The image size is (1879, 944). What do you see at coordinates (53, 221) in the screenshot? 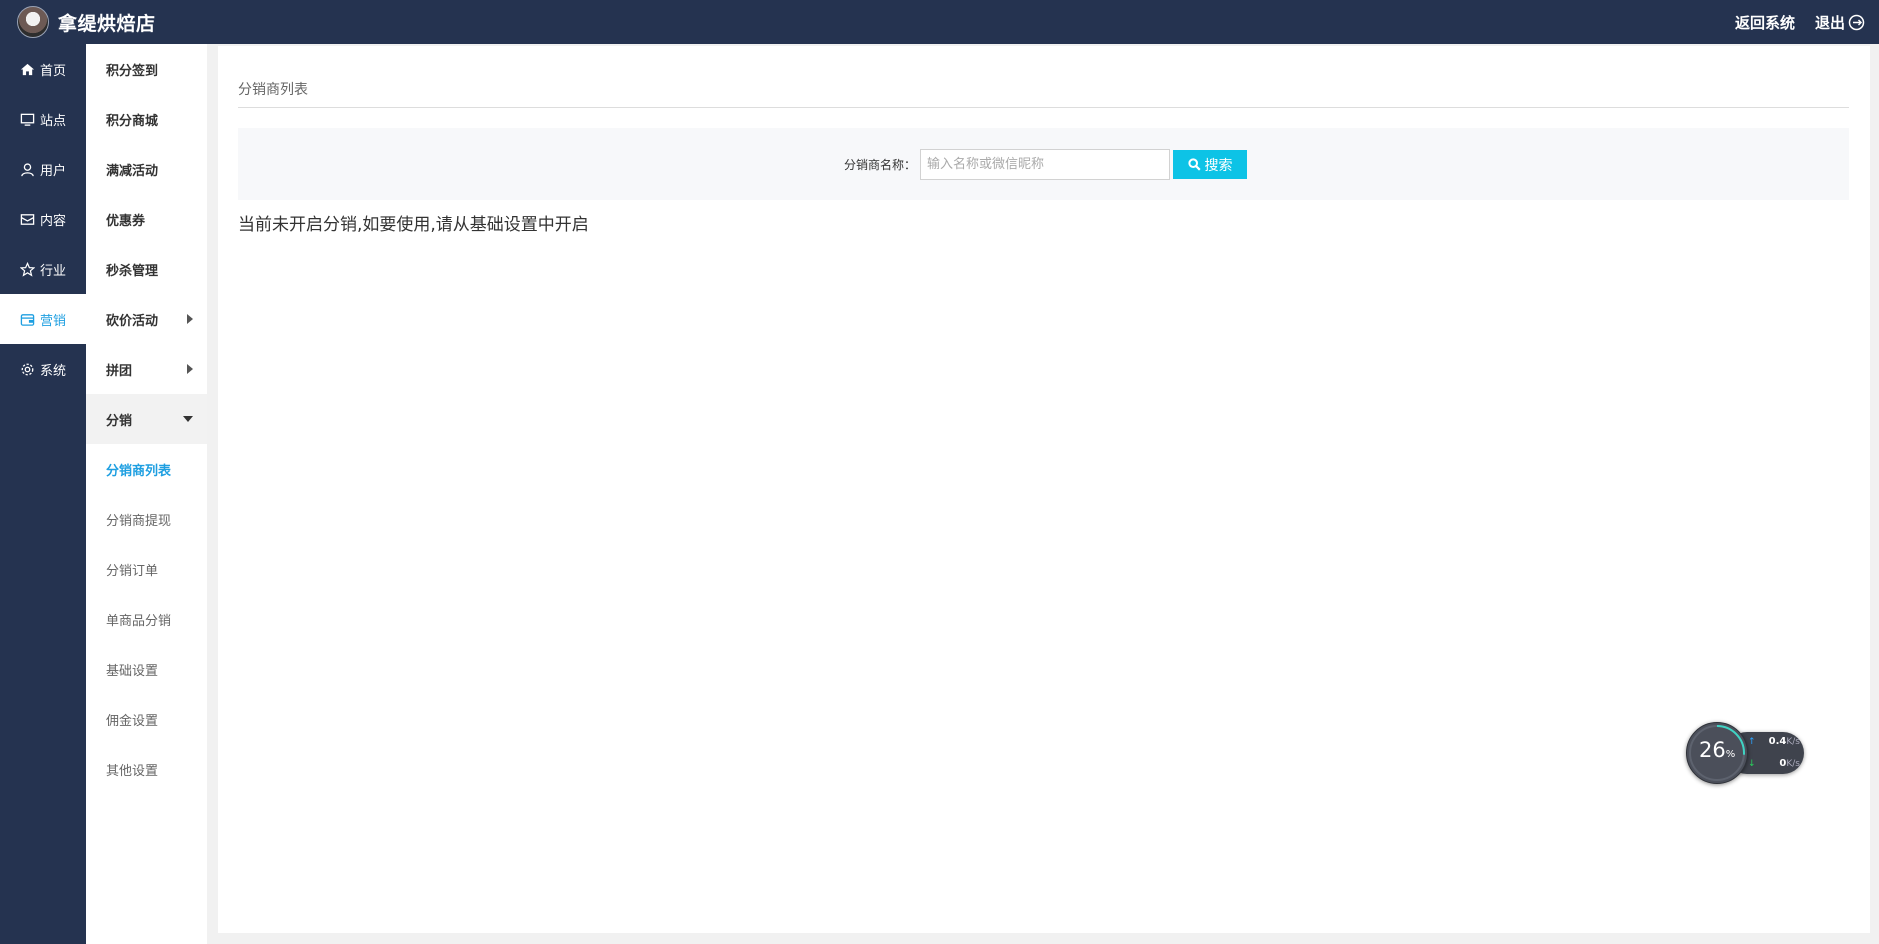
I see `nav-label: 内容` at bounding box center [53, 221].